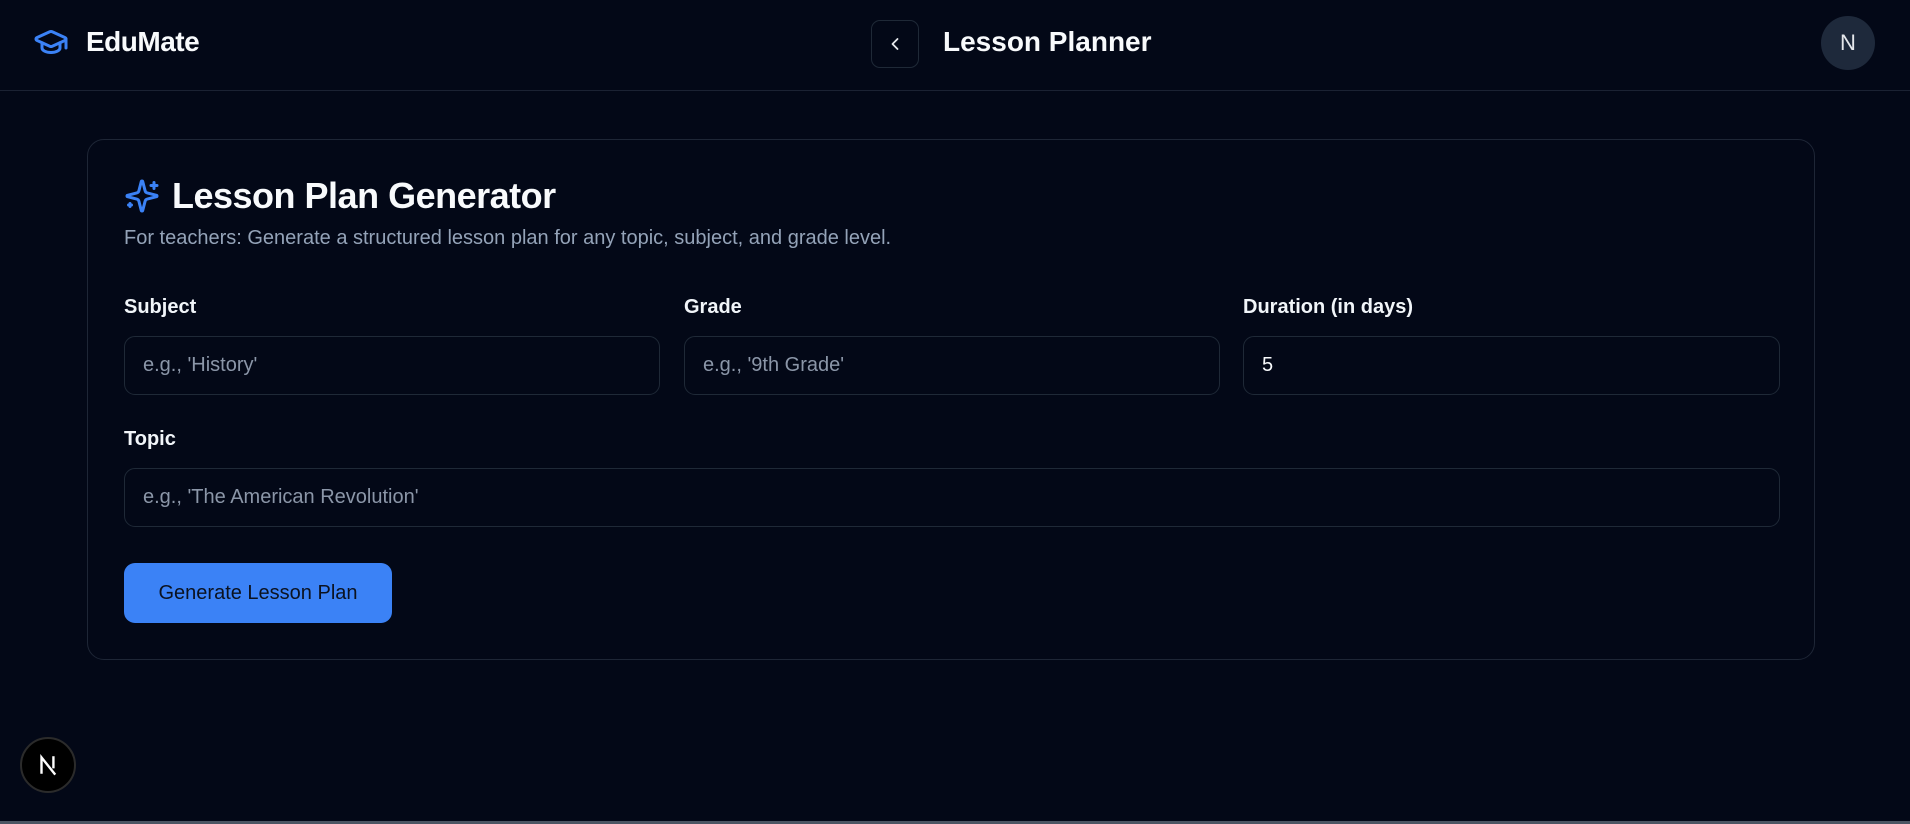 Image resolution: width=1910 pixels, height=824 pixels. What do you see at coordinates (713, 307) in the screenshot?
I see `grade-label: Grade` at bounding box center [713, 307].